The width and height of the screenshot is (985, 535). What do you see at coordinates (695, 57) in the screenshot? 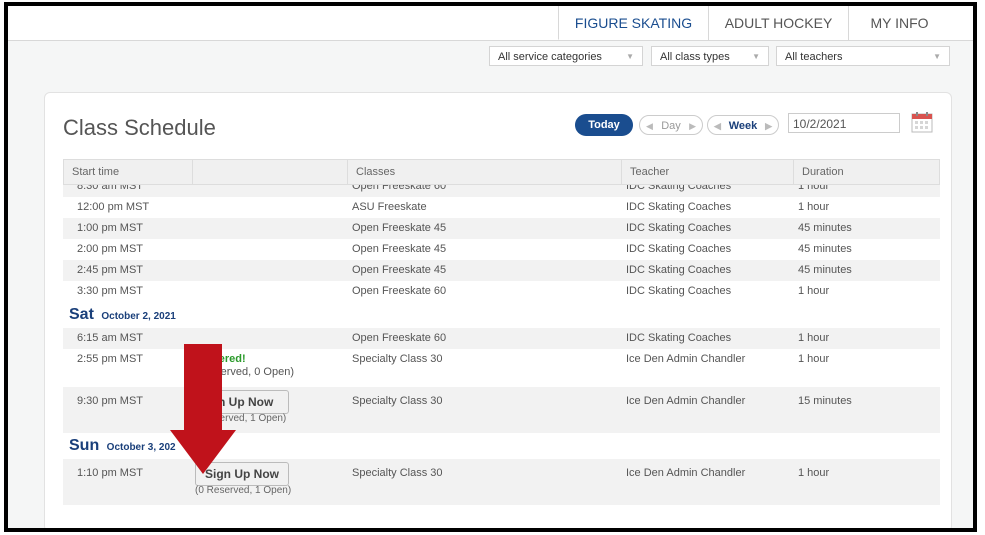
I see `class-type-value: All class types` at bounding box center [695, 57].